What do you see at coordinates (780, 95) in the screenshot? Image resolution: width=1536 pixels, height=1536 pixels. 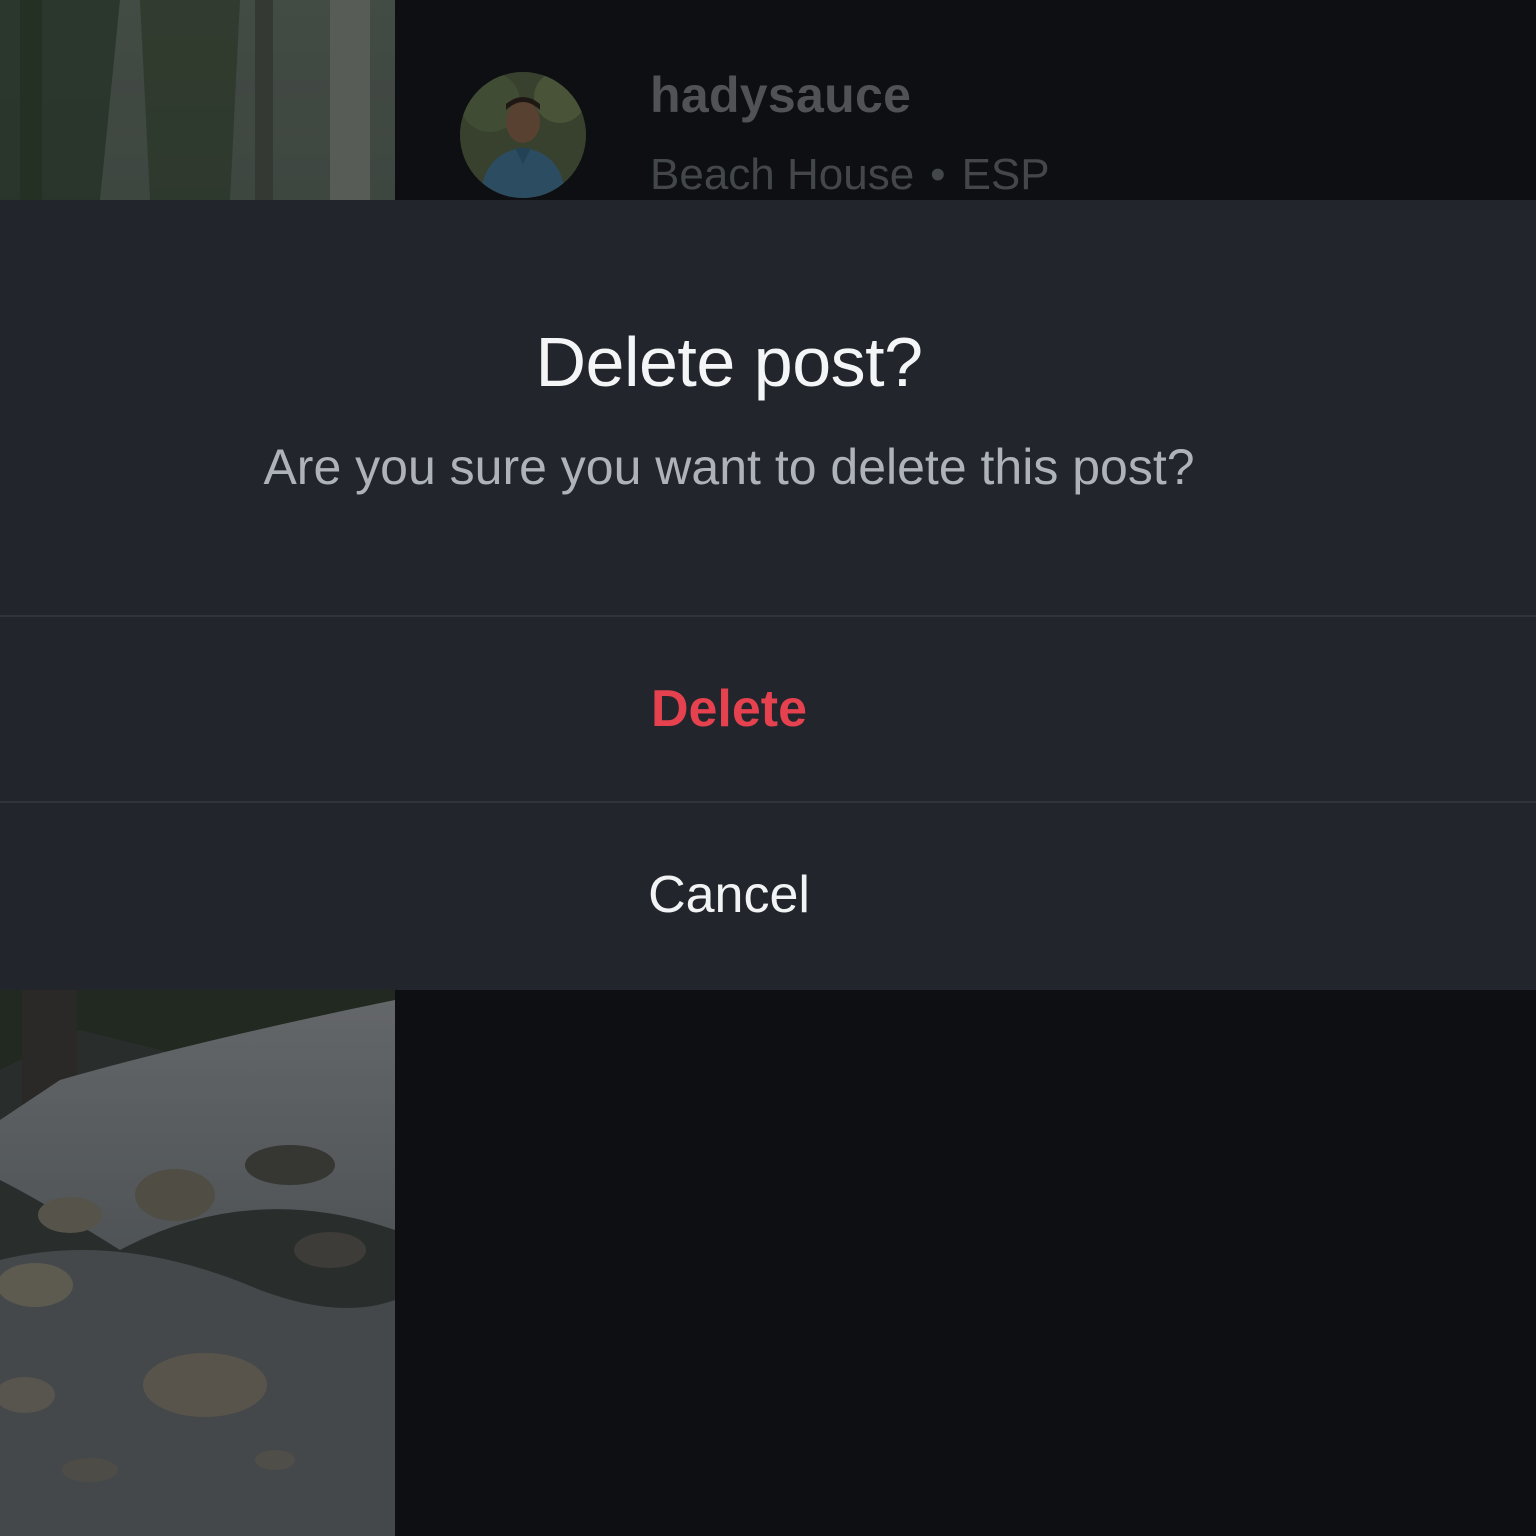 I see `post-username: hadysauce` at bounding box center [780, 95].